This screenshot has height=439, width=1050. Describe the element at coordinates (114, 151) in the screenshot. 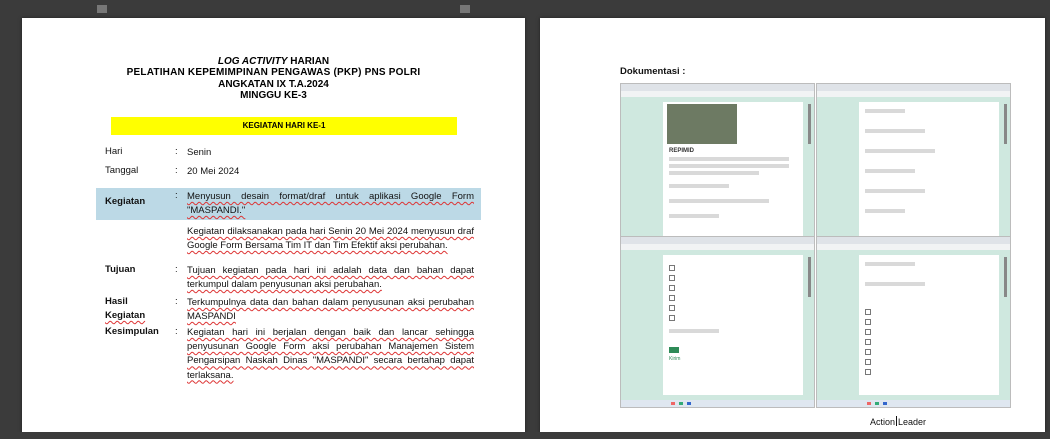

I see `label-hari: Hari` at that location.